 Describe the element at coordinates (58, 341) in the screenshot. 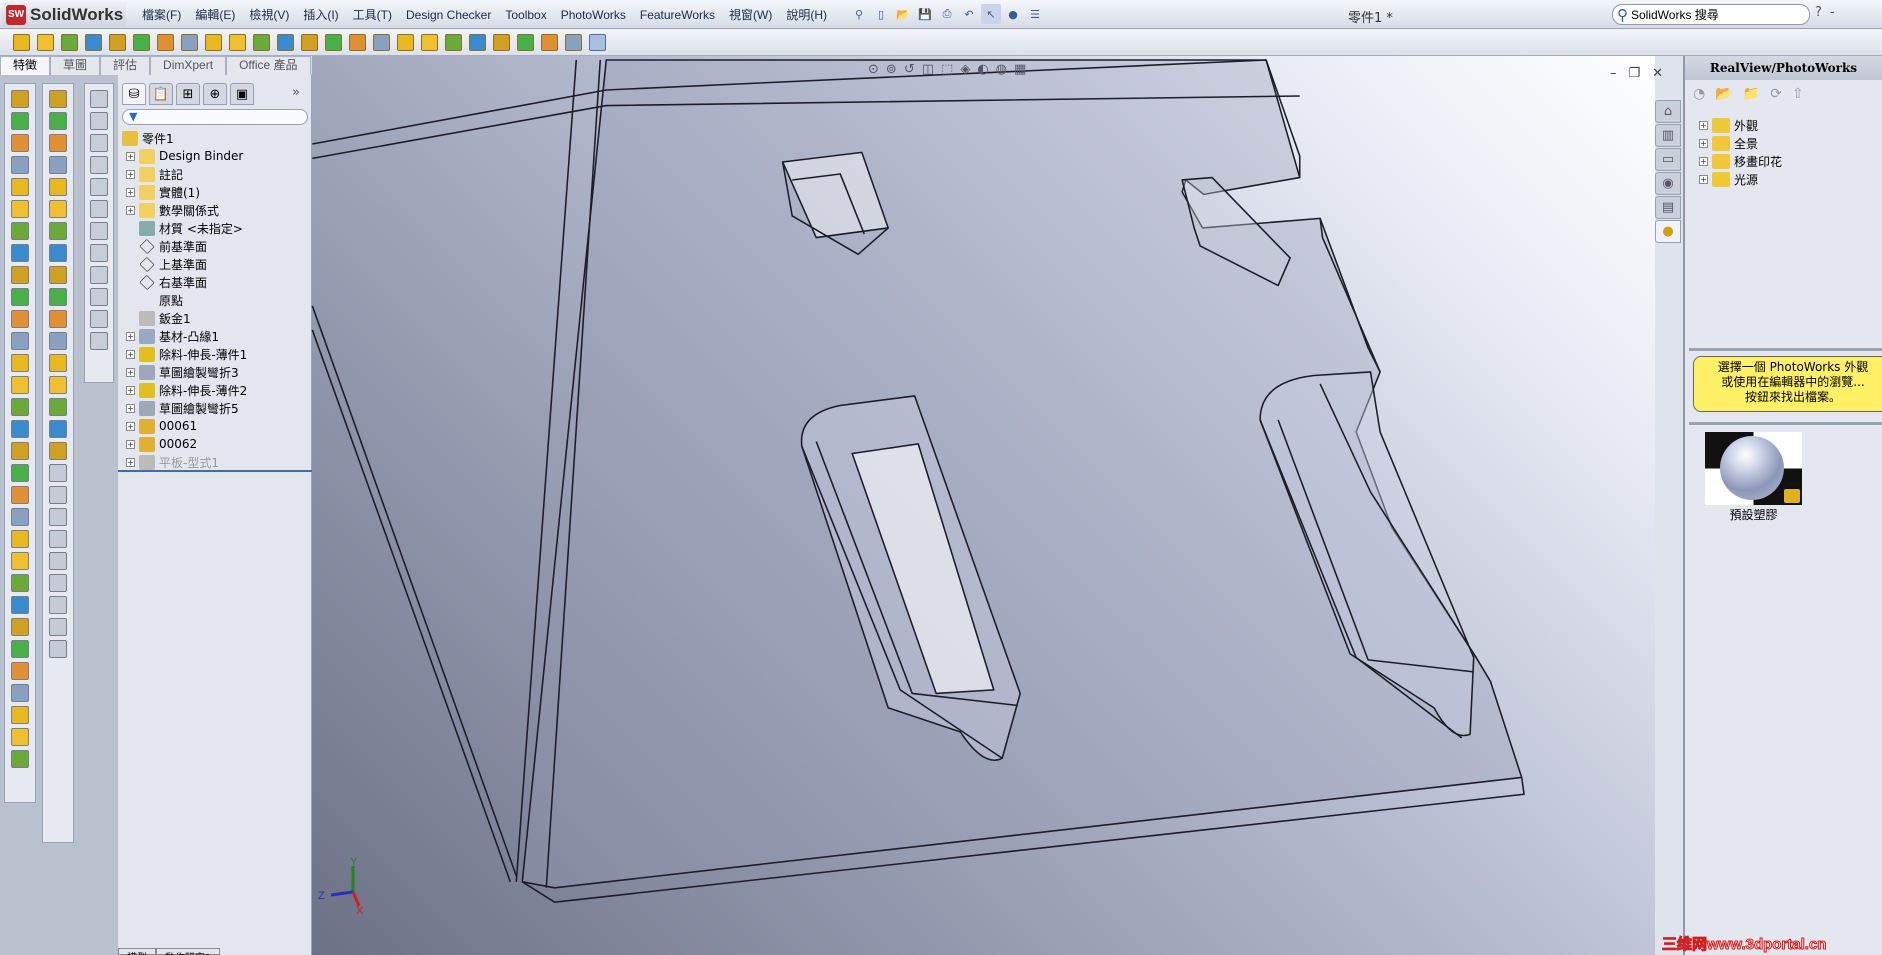

I see `planar-surface-icon` at that location.